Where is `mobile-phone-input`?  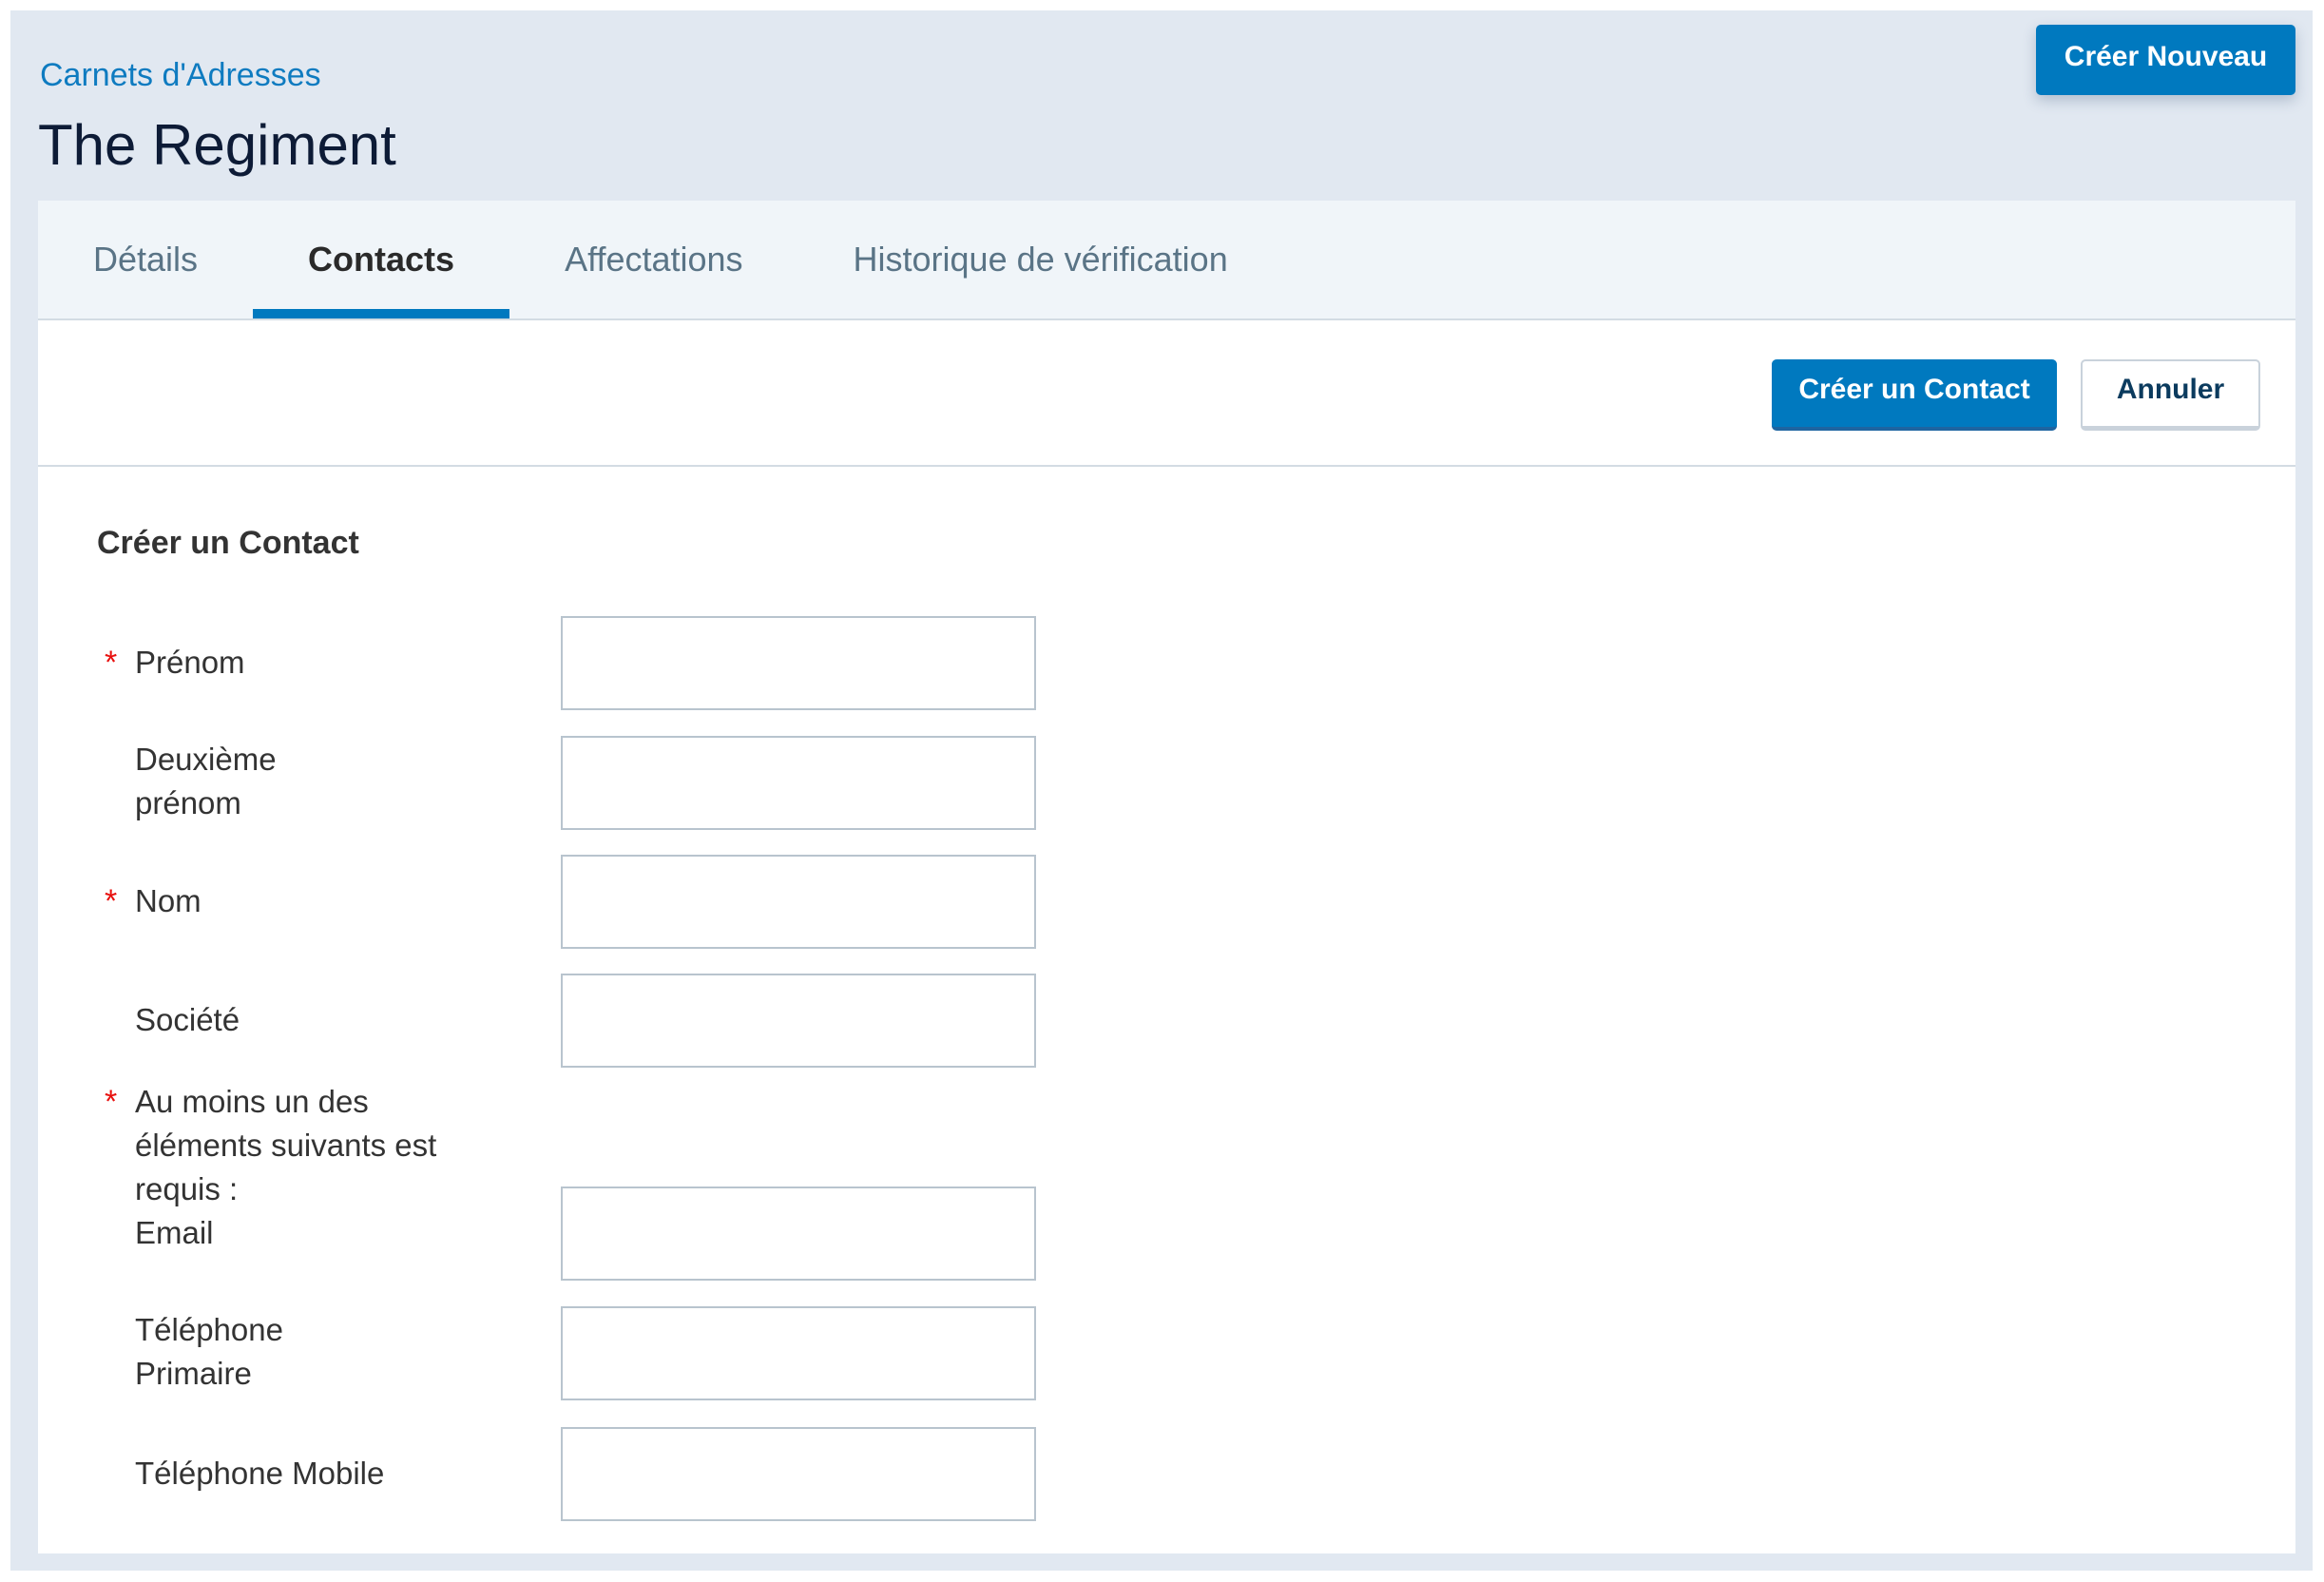
mobile-phone-input is located at coordinates (799, 1474).